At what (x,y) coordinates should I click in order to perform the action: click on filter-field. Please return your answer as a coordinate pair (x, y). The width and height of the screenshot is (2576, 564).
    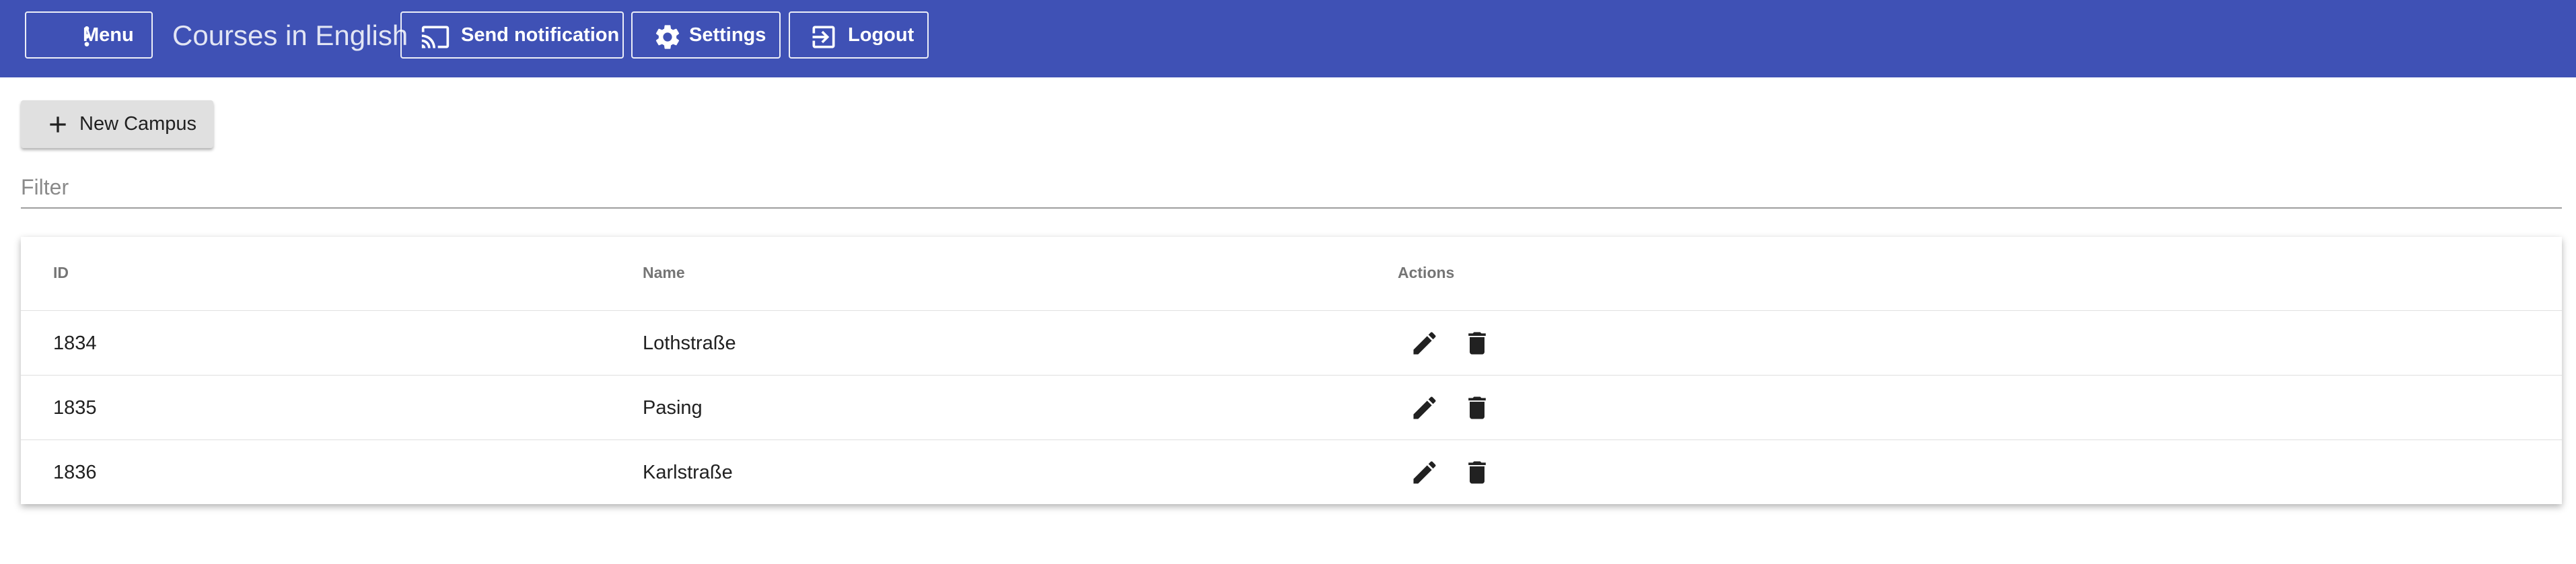
    Looking at the image, I should click on (1291, 188).